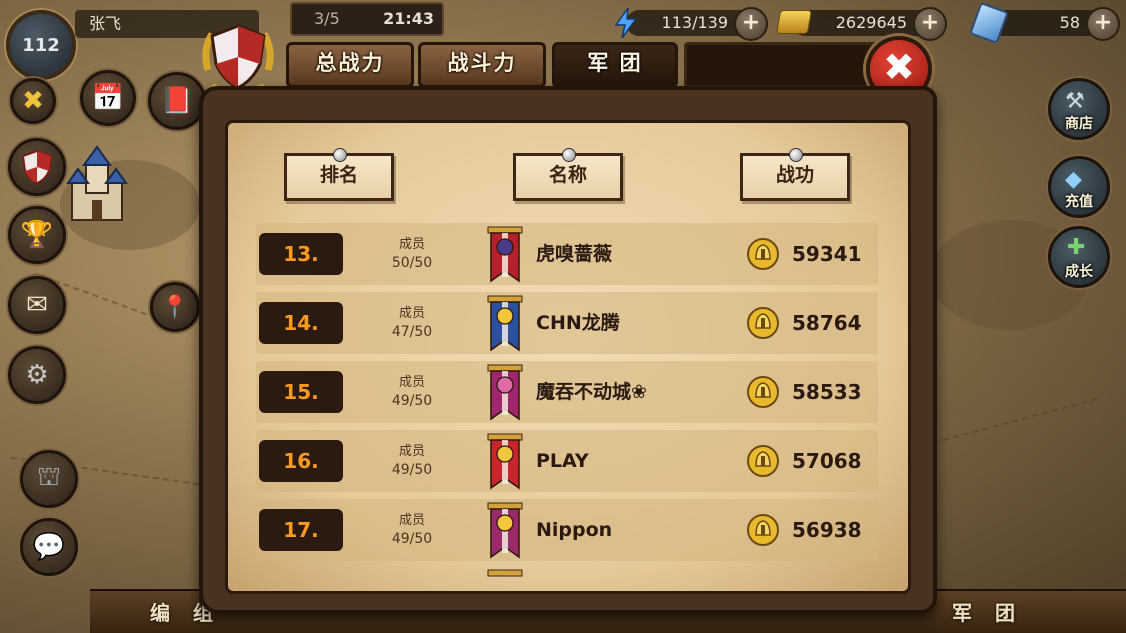 Image resolution: width=1126 pixels, height=633 pixels. I want to click on gem-pile-icon: ◆, so click(1073, 179).